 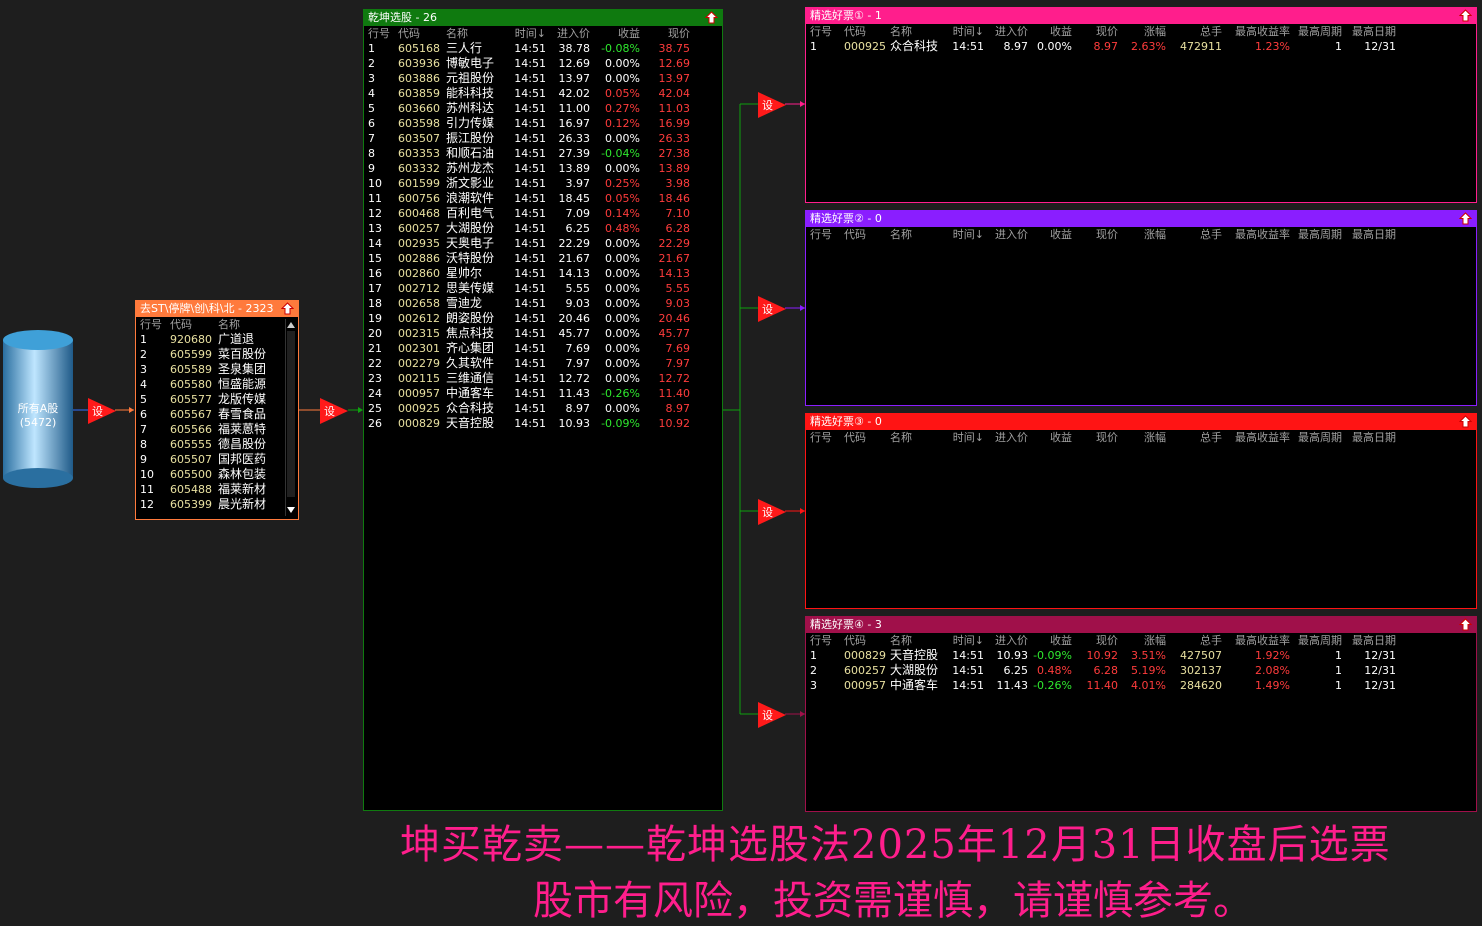 What do you see at coordinates (213, 489) in the screenshot?
I see `table-row: 11 605488 福莱新材` at bounding box center [213, 489].